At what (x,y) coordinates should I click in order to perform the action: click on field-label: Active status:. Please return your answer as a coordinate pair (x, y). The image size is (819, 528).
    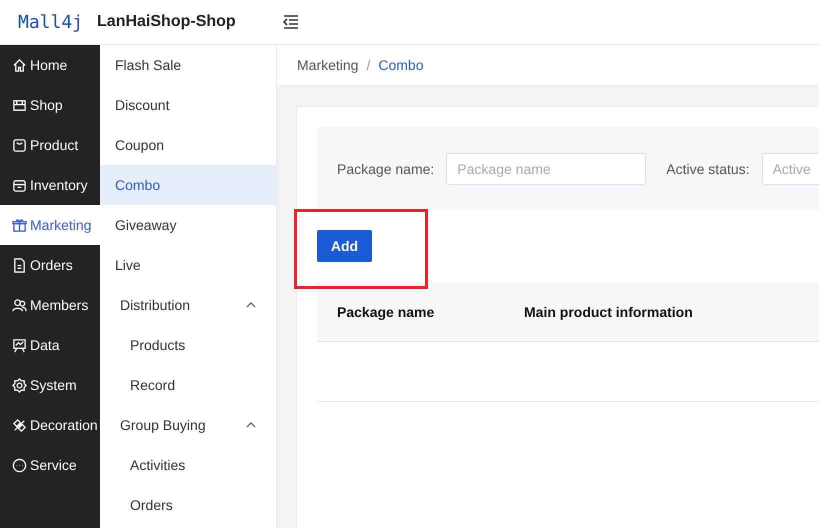
    Looking at the image, I should click on (708, 168).